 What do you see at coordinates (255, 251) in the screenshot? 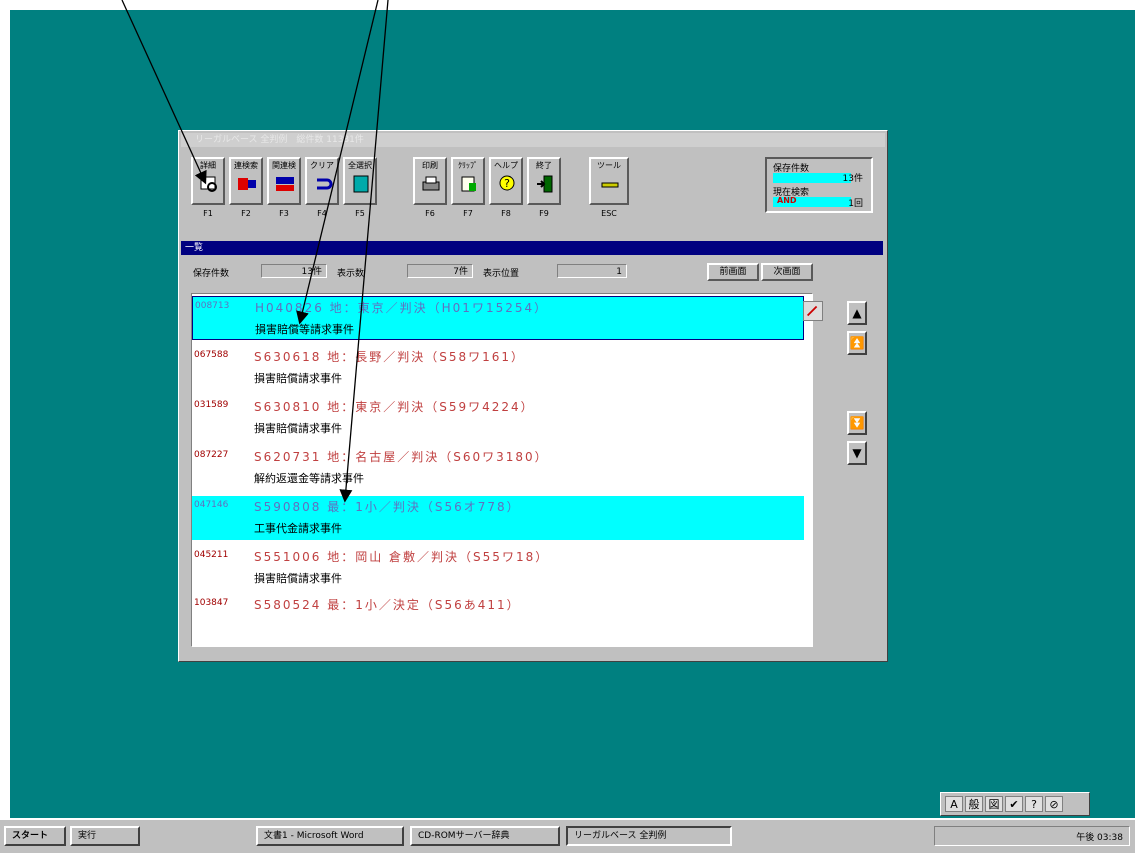
I see `annotation-arrows` at bounding box center [255, 251].